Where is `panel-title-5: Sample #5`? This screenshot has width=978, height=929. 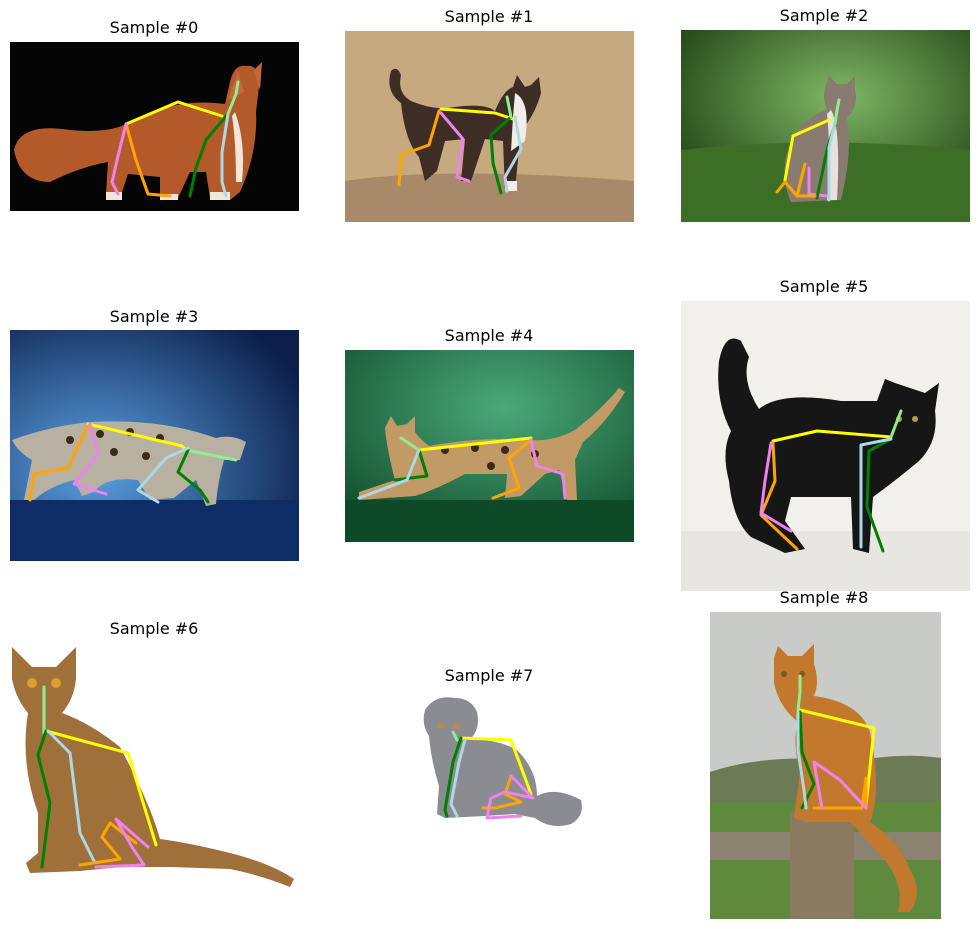 panel-title-5: Sample #5 is located at coordinates (824, 286).